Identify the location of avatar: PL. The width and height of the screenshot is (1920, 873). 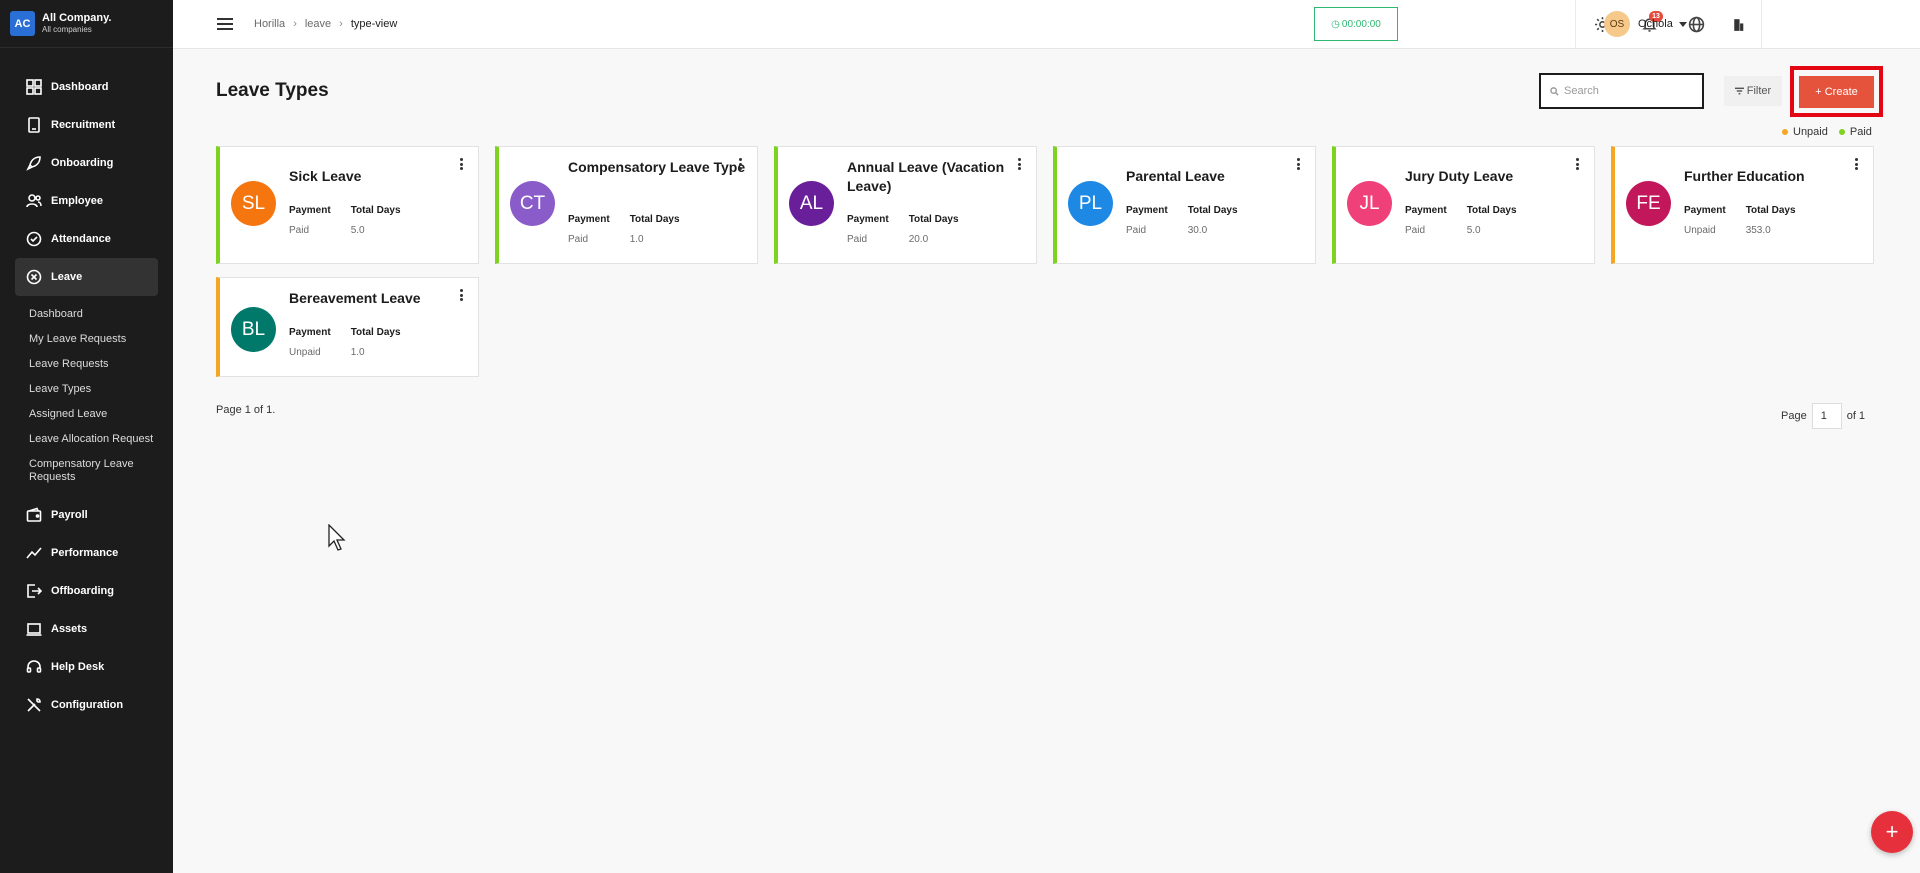
(1090, 203).